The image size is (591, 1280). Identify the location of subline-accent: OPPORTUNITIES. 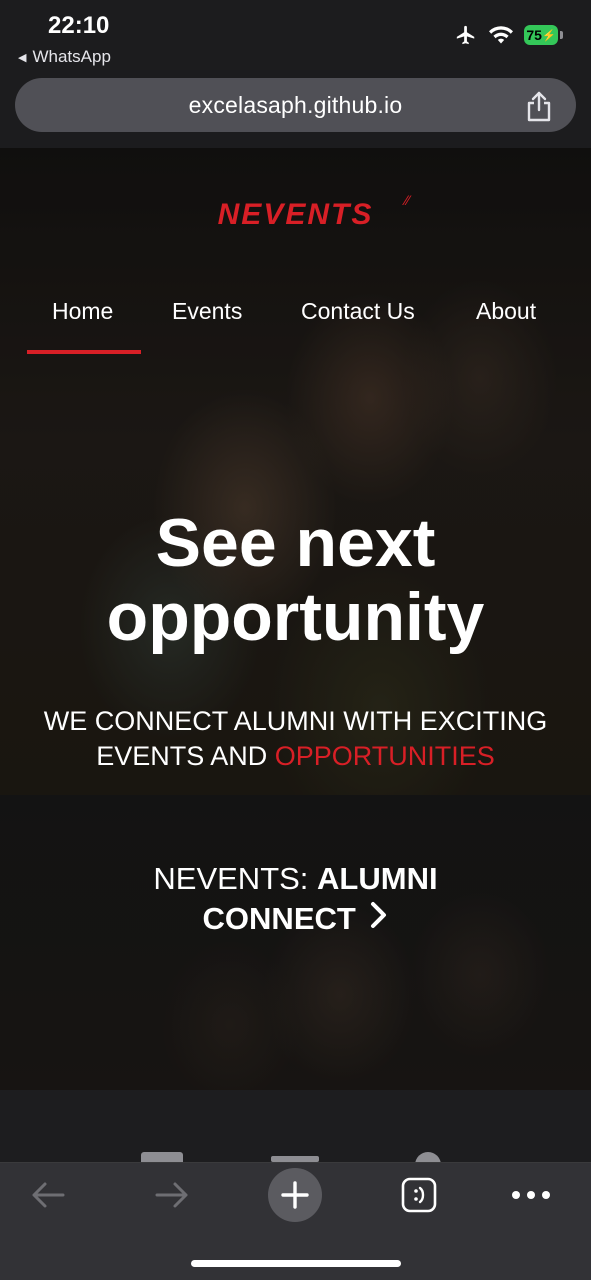
(384, 756).